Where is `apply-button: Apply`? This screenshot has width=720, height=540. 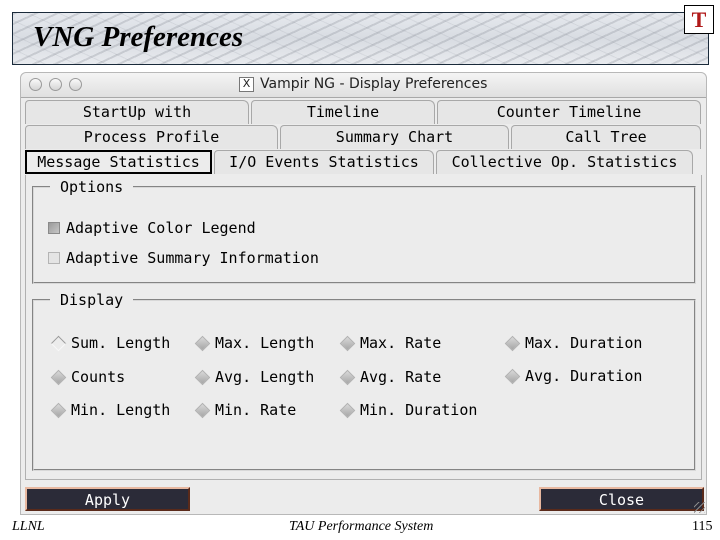 apply-button: Apply is located at coordinates (107, 499).